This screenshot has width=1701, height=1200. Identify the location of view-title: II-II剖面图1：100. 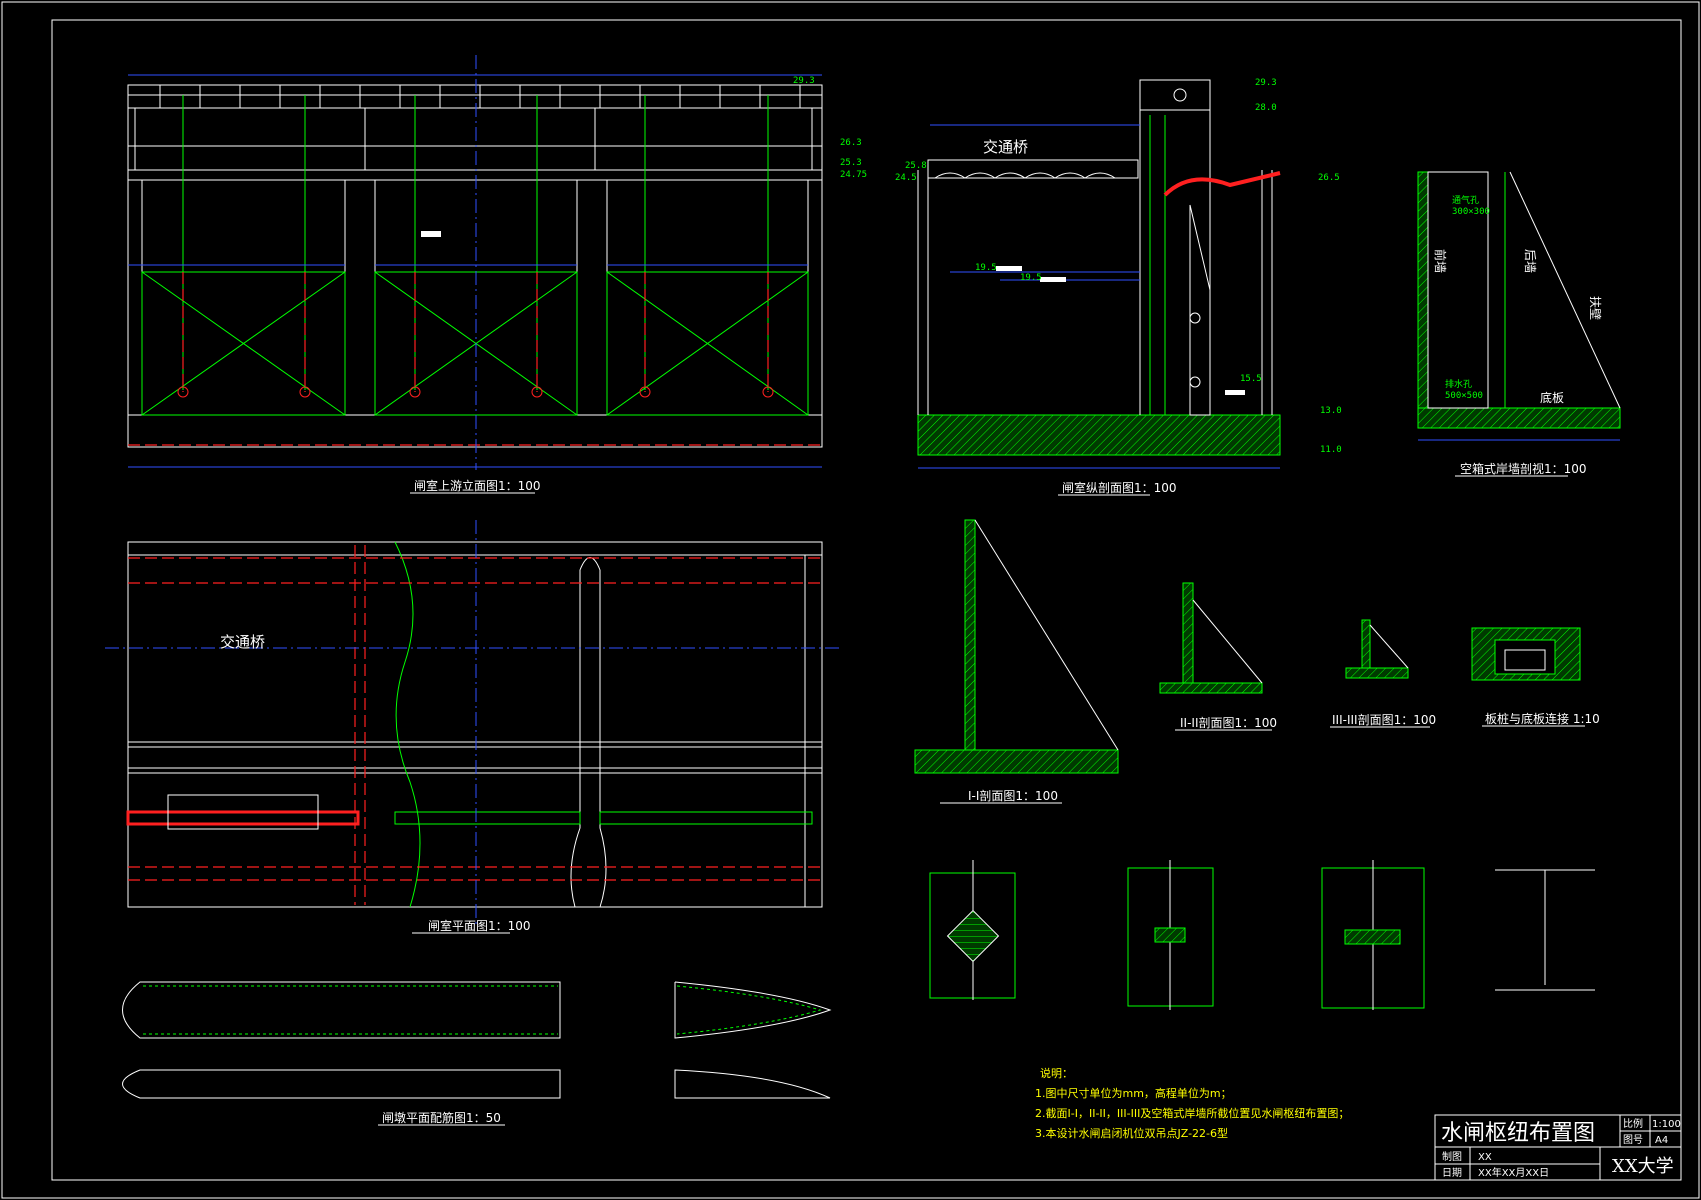
(1228, 723).